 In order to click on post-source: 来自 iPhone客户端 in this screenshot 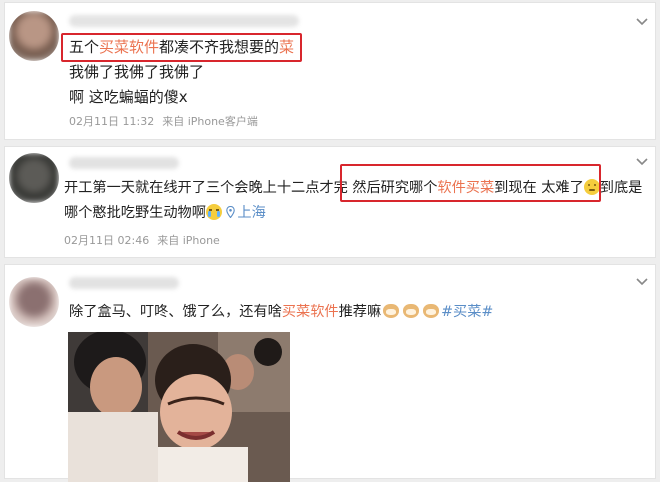, I will do `click(210, 121)`.